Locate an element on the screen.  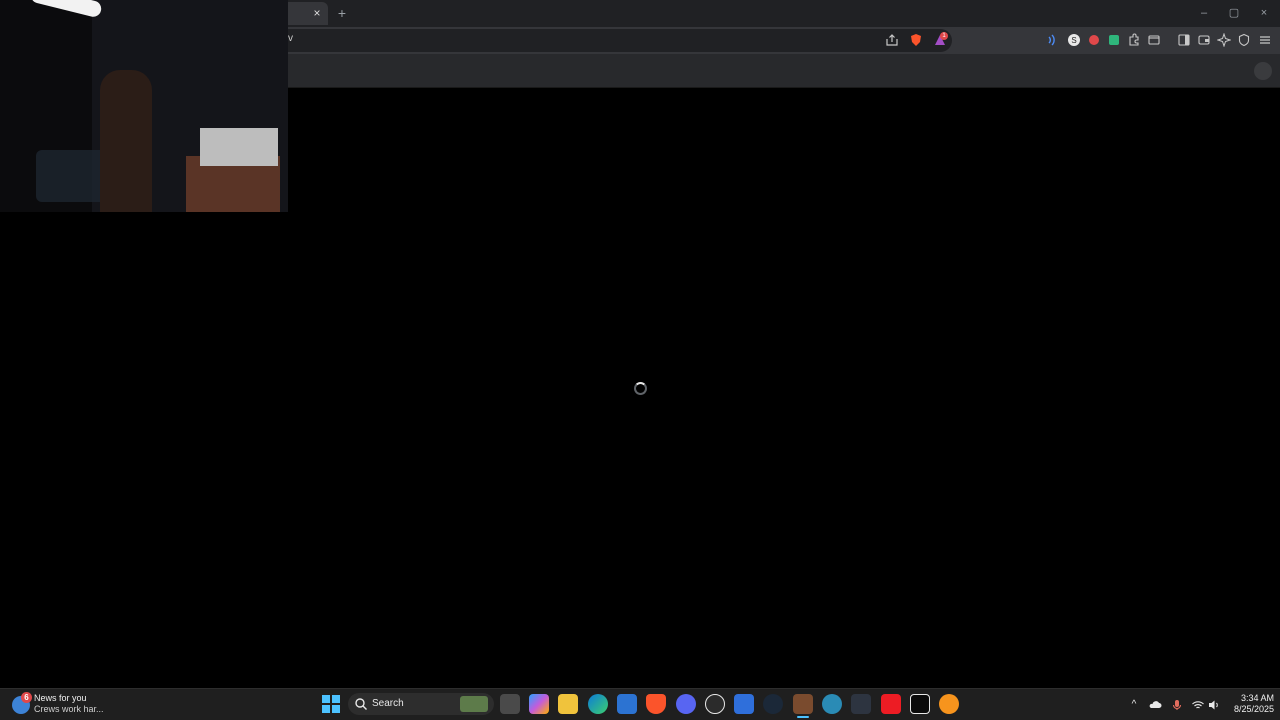
webcam-background-clutter is located at coordinates (71, 176).